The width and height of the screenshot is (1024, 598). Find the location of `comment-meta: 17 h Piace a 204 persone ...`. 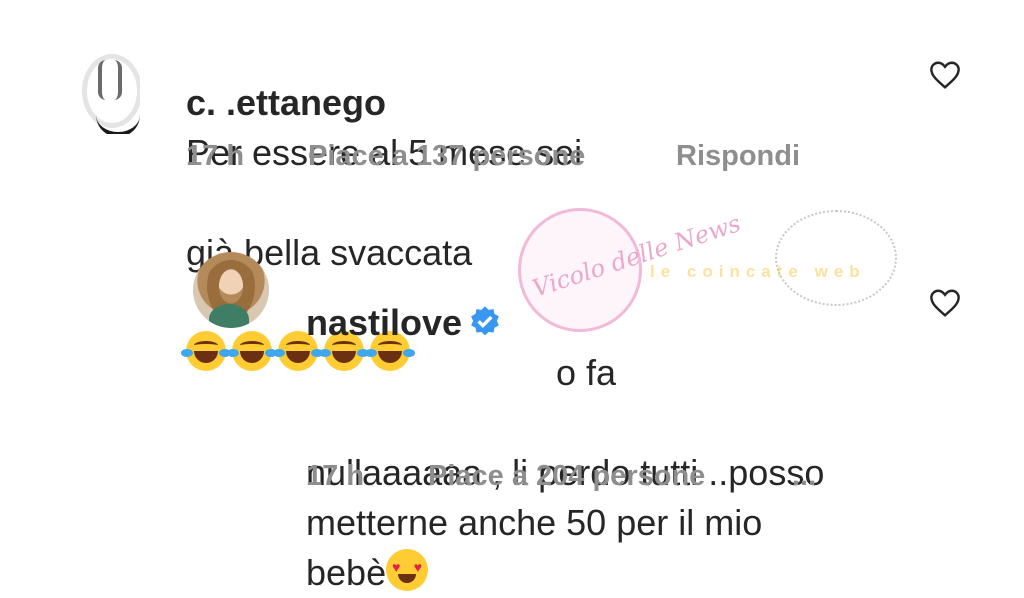

comment-meta: 17 h Piace a 204 persone ... is located at coordinates (566, 480).